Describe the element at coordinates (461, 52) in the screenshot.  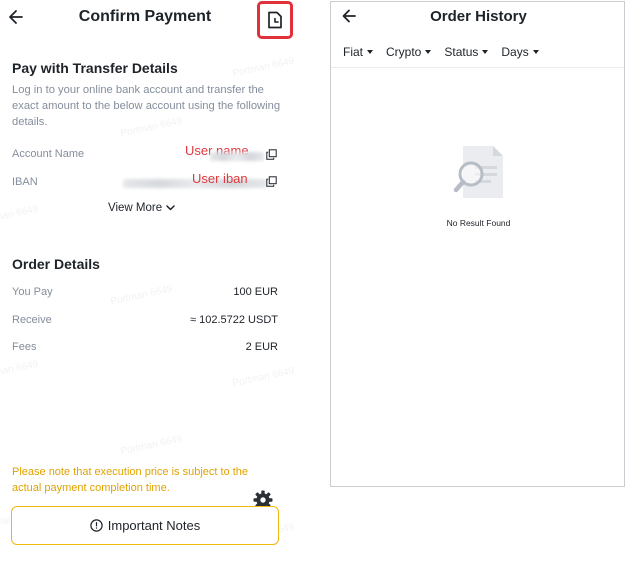
I see `filter-label: Status` at that location.